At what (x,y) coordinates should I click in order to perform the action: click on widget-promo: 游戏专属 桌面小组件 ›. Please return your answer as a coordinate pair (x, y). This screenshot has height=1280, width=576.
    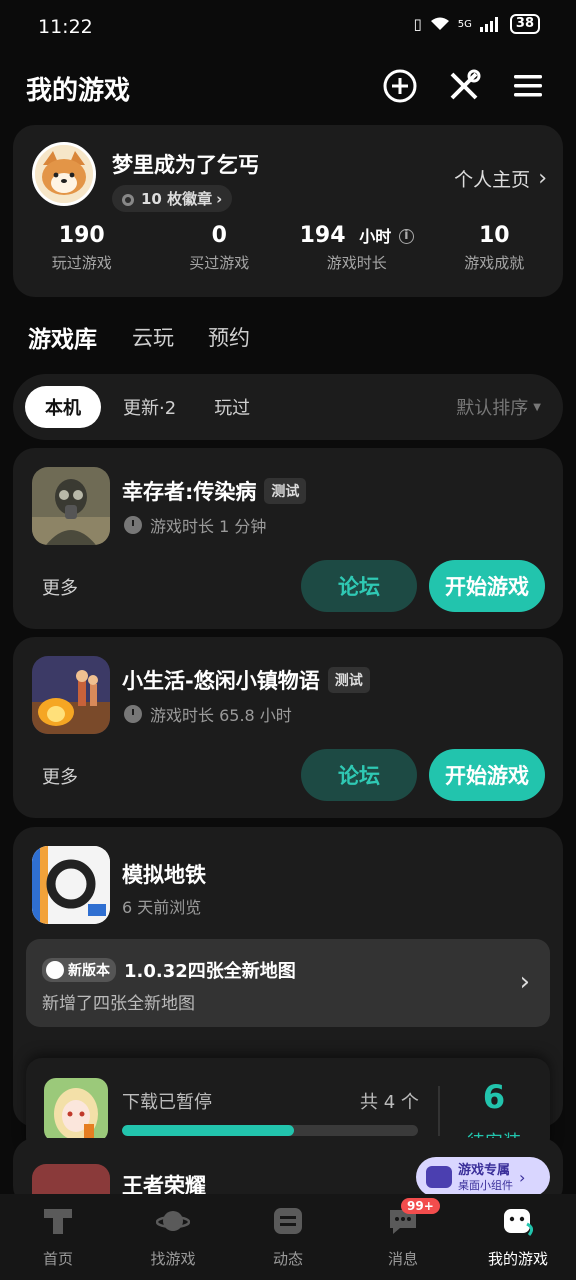
    Looking at the image, I should click on (483, 1177).